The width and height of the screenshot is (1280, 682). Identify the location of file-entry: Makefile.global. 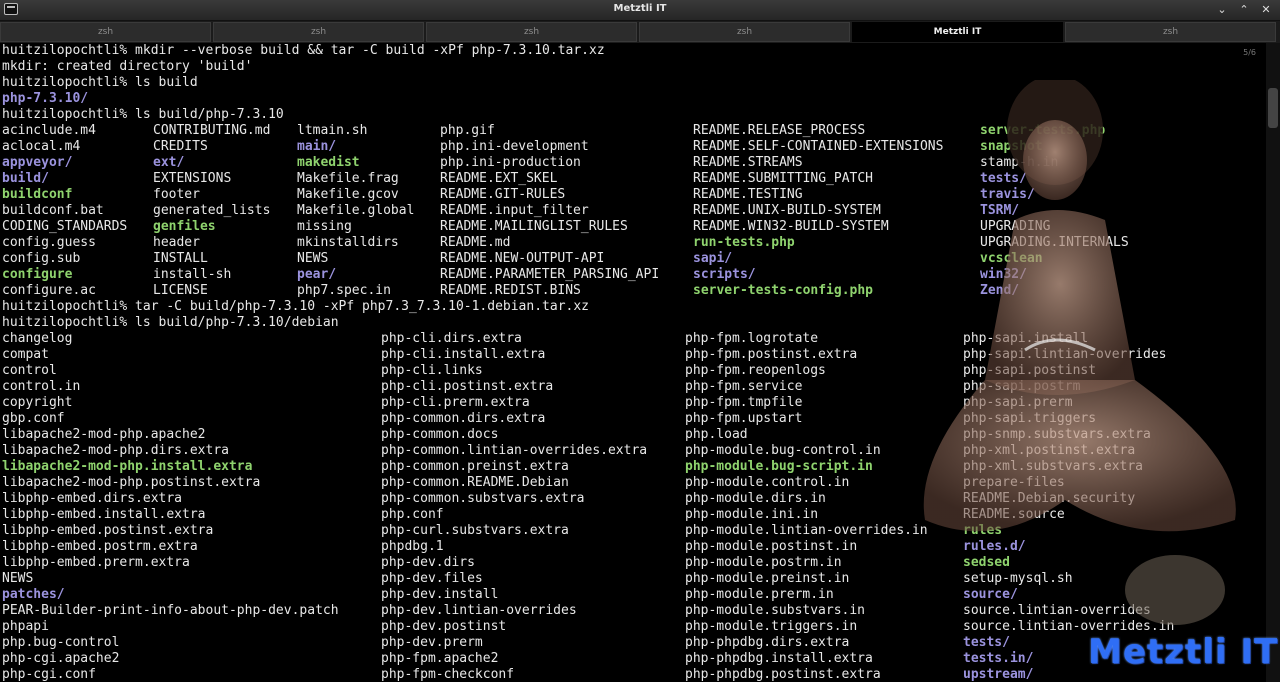
(356, 210).